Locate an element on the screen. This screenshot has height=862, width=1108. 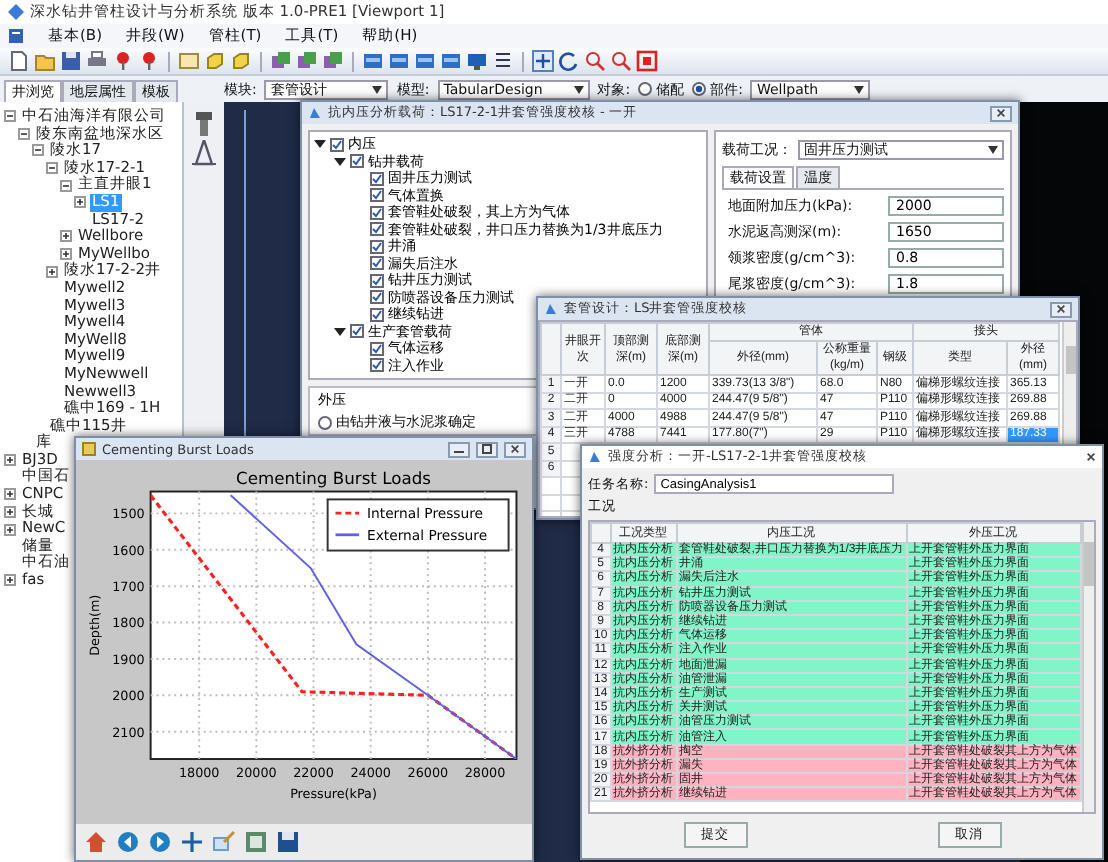
chart-app-icon is located at coordinates (89, 449).